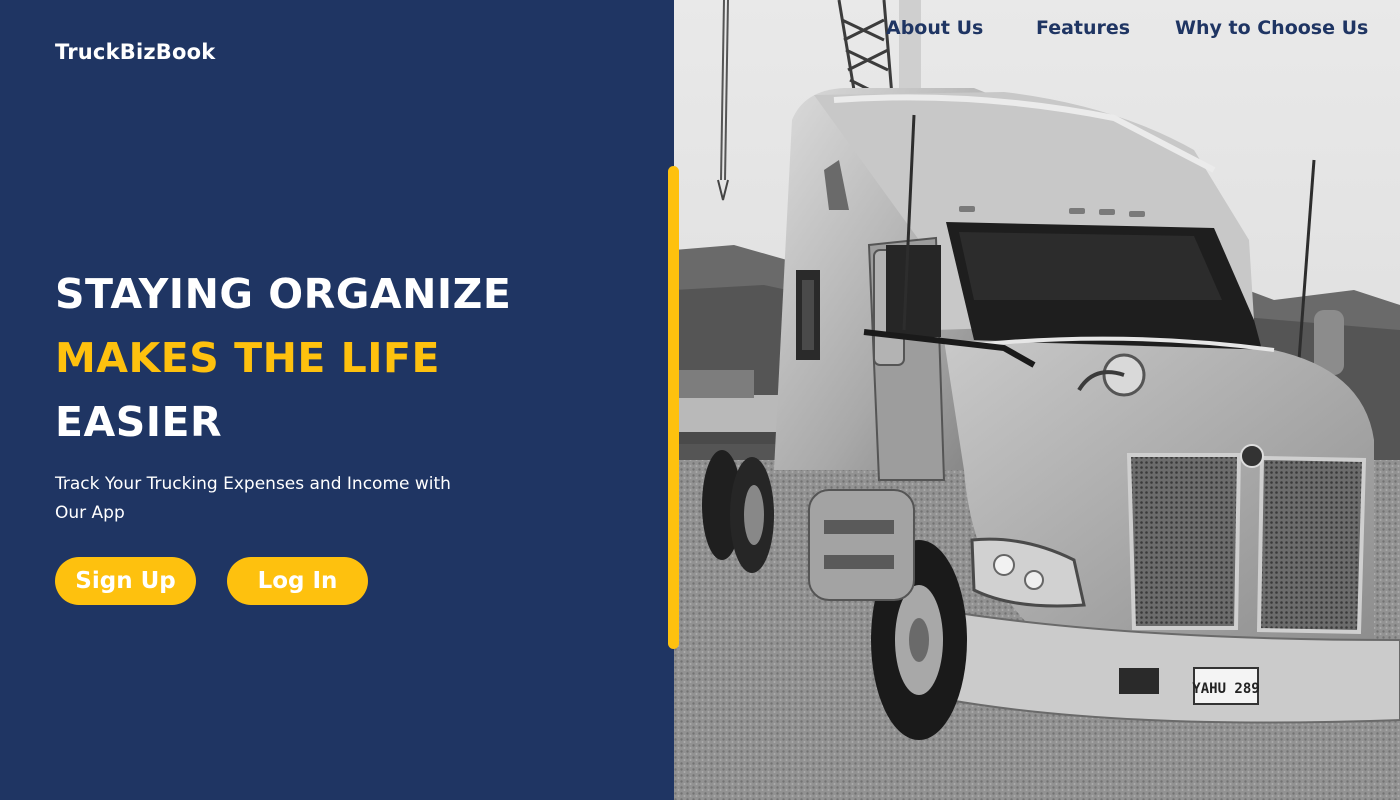 The width and height of the screenshot is (1400, 800). What do you see at coordinates (1225, 689) in the screenshot?
I see `license-plate-text: YAHU 289` at bounding box center [1225, 689].